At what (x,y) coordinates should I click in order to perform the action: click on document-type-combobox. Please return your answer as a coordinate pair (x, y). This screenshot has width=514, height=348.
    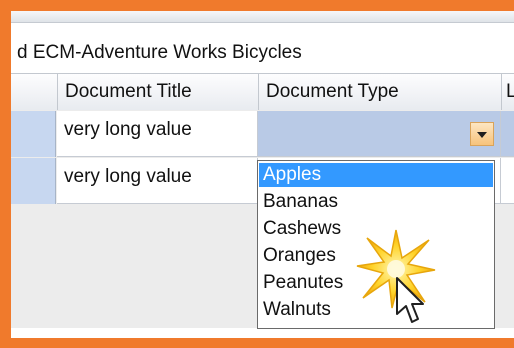
    Looking at the image, I should click on (379, 134).